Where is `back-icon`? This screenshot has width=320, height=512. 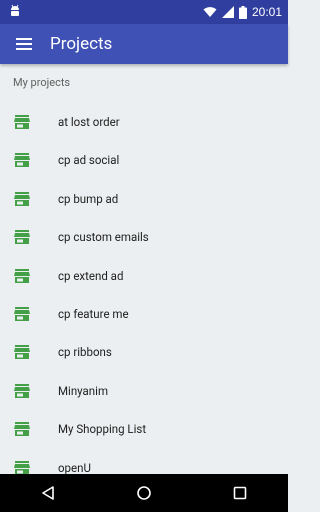
back-icon is located at coordinates (48, 493).